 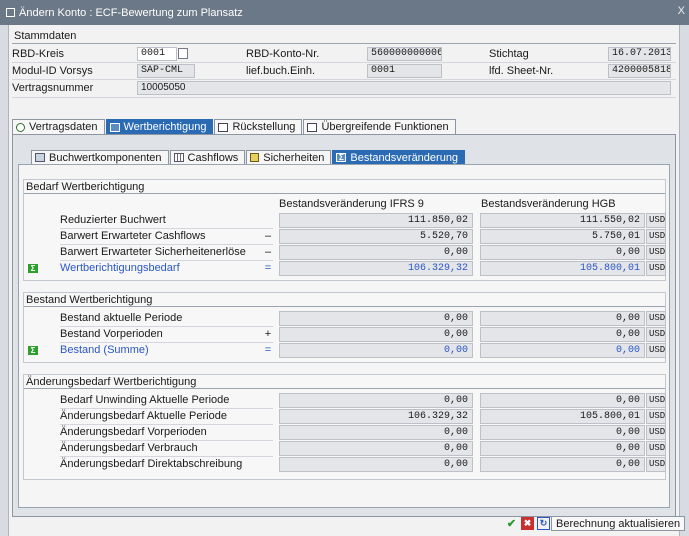 I want to click on row-label: Änderungsbedarf Vorperioden, so click(x=133, y=432).